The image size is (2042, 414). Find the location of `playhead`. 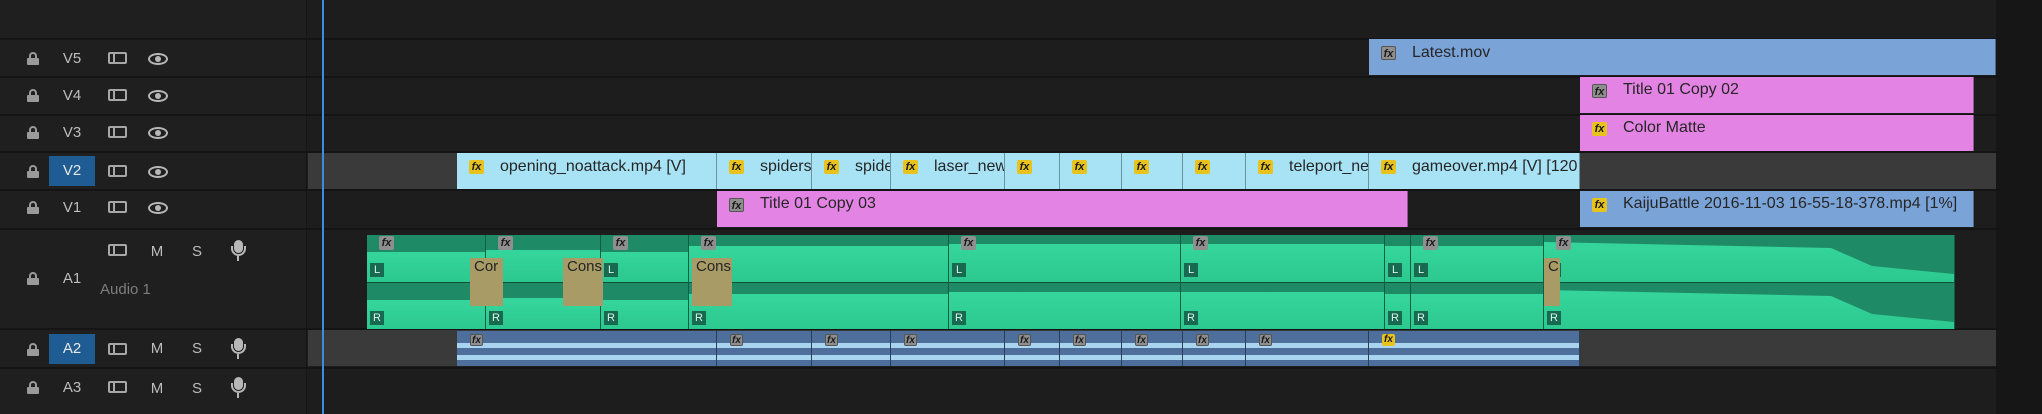

playhead is located at coordinates (323, 207).